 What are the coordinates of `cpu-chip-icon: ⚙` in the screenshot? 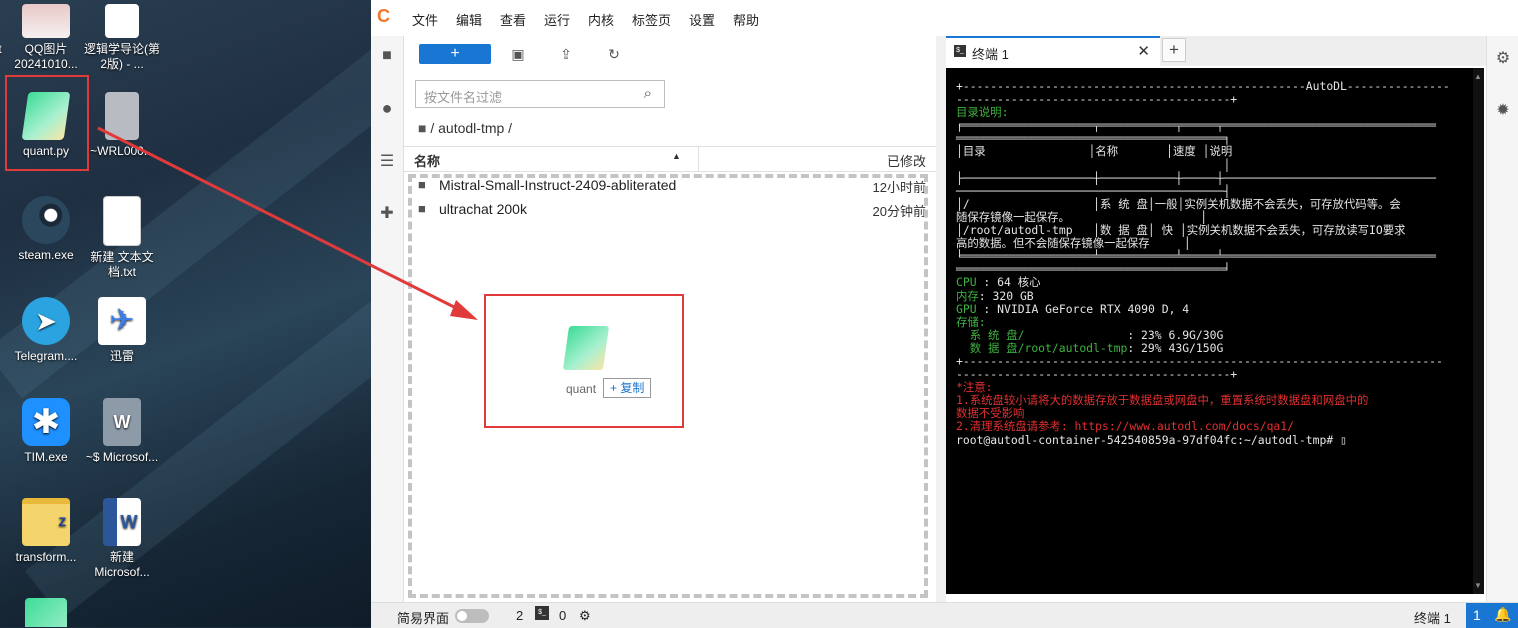 It's located at (585, 615).